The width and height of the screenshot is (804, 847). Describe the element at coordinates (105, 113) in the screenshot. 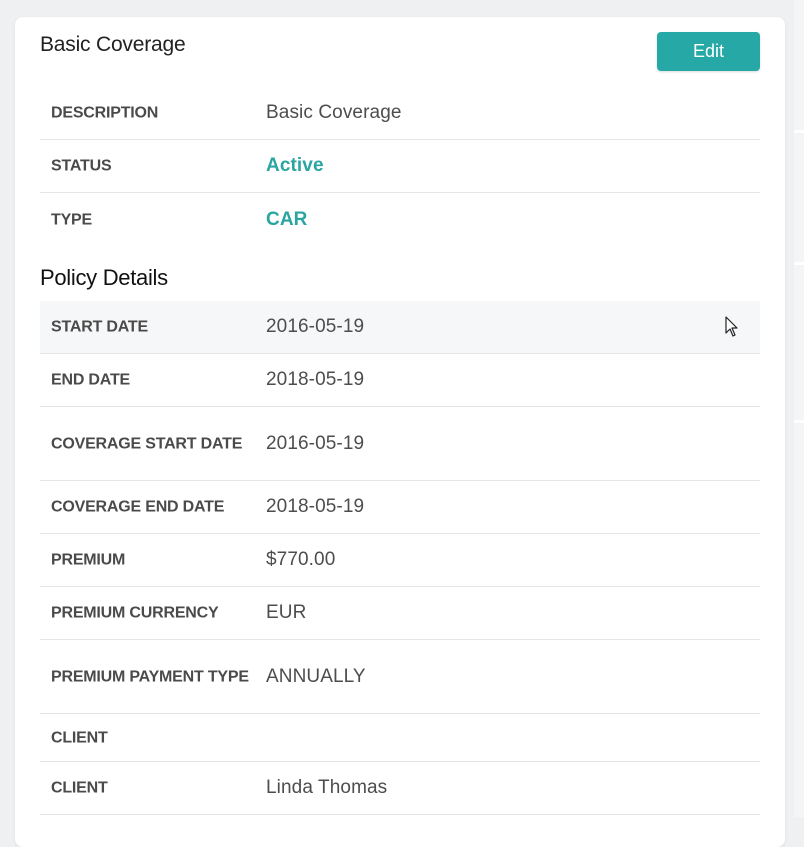

I see `row-label: DESCRIPTION` at that location.